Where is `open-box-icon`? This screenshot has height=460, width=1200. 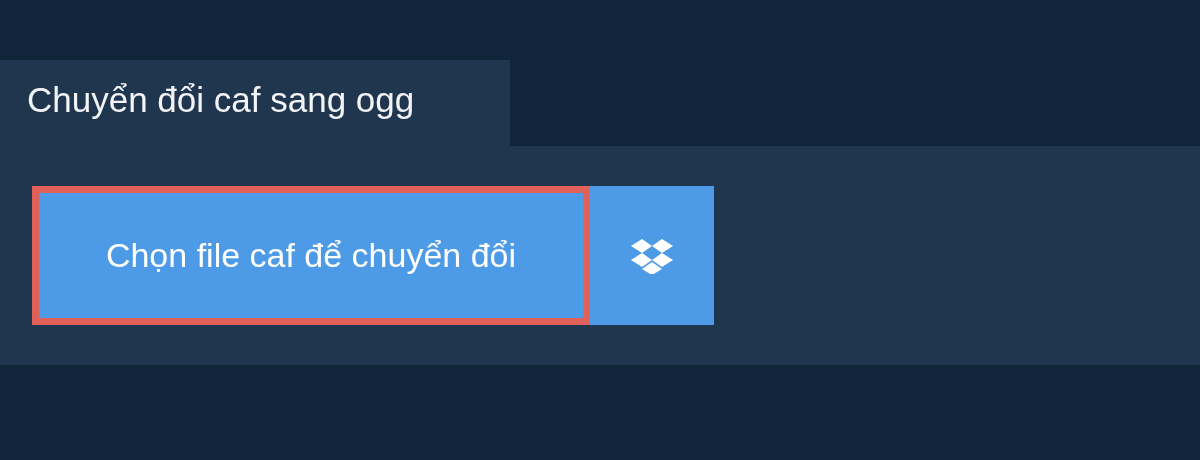
open-box-icon is located at coordinates (652, 255).